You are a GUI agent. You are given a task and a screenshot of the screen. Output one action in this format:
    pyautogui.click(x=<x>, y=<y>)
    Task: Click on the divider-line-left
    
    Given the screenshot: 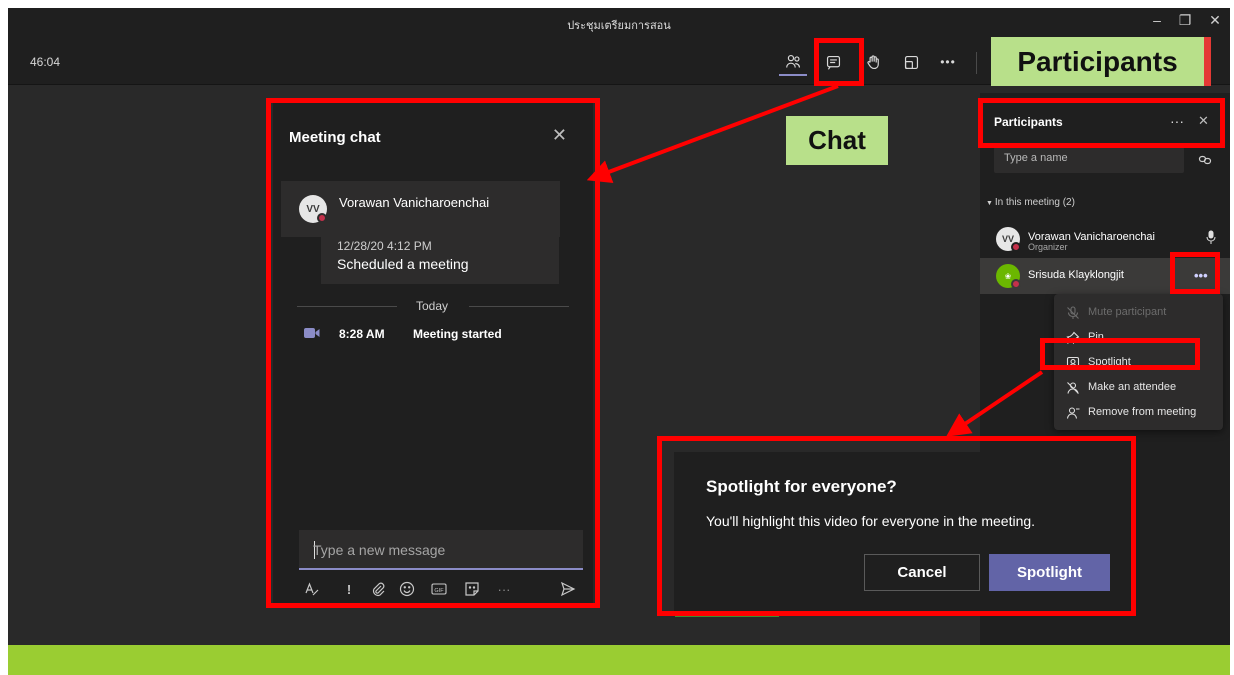 What is the action you would take?
    pyautogui.click(x=347, y=306)
    